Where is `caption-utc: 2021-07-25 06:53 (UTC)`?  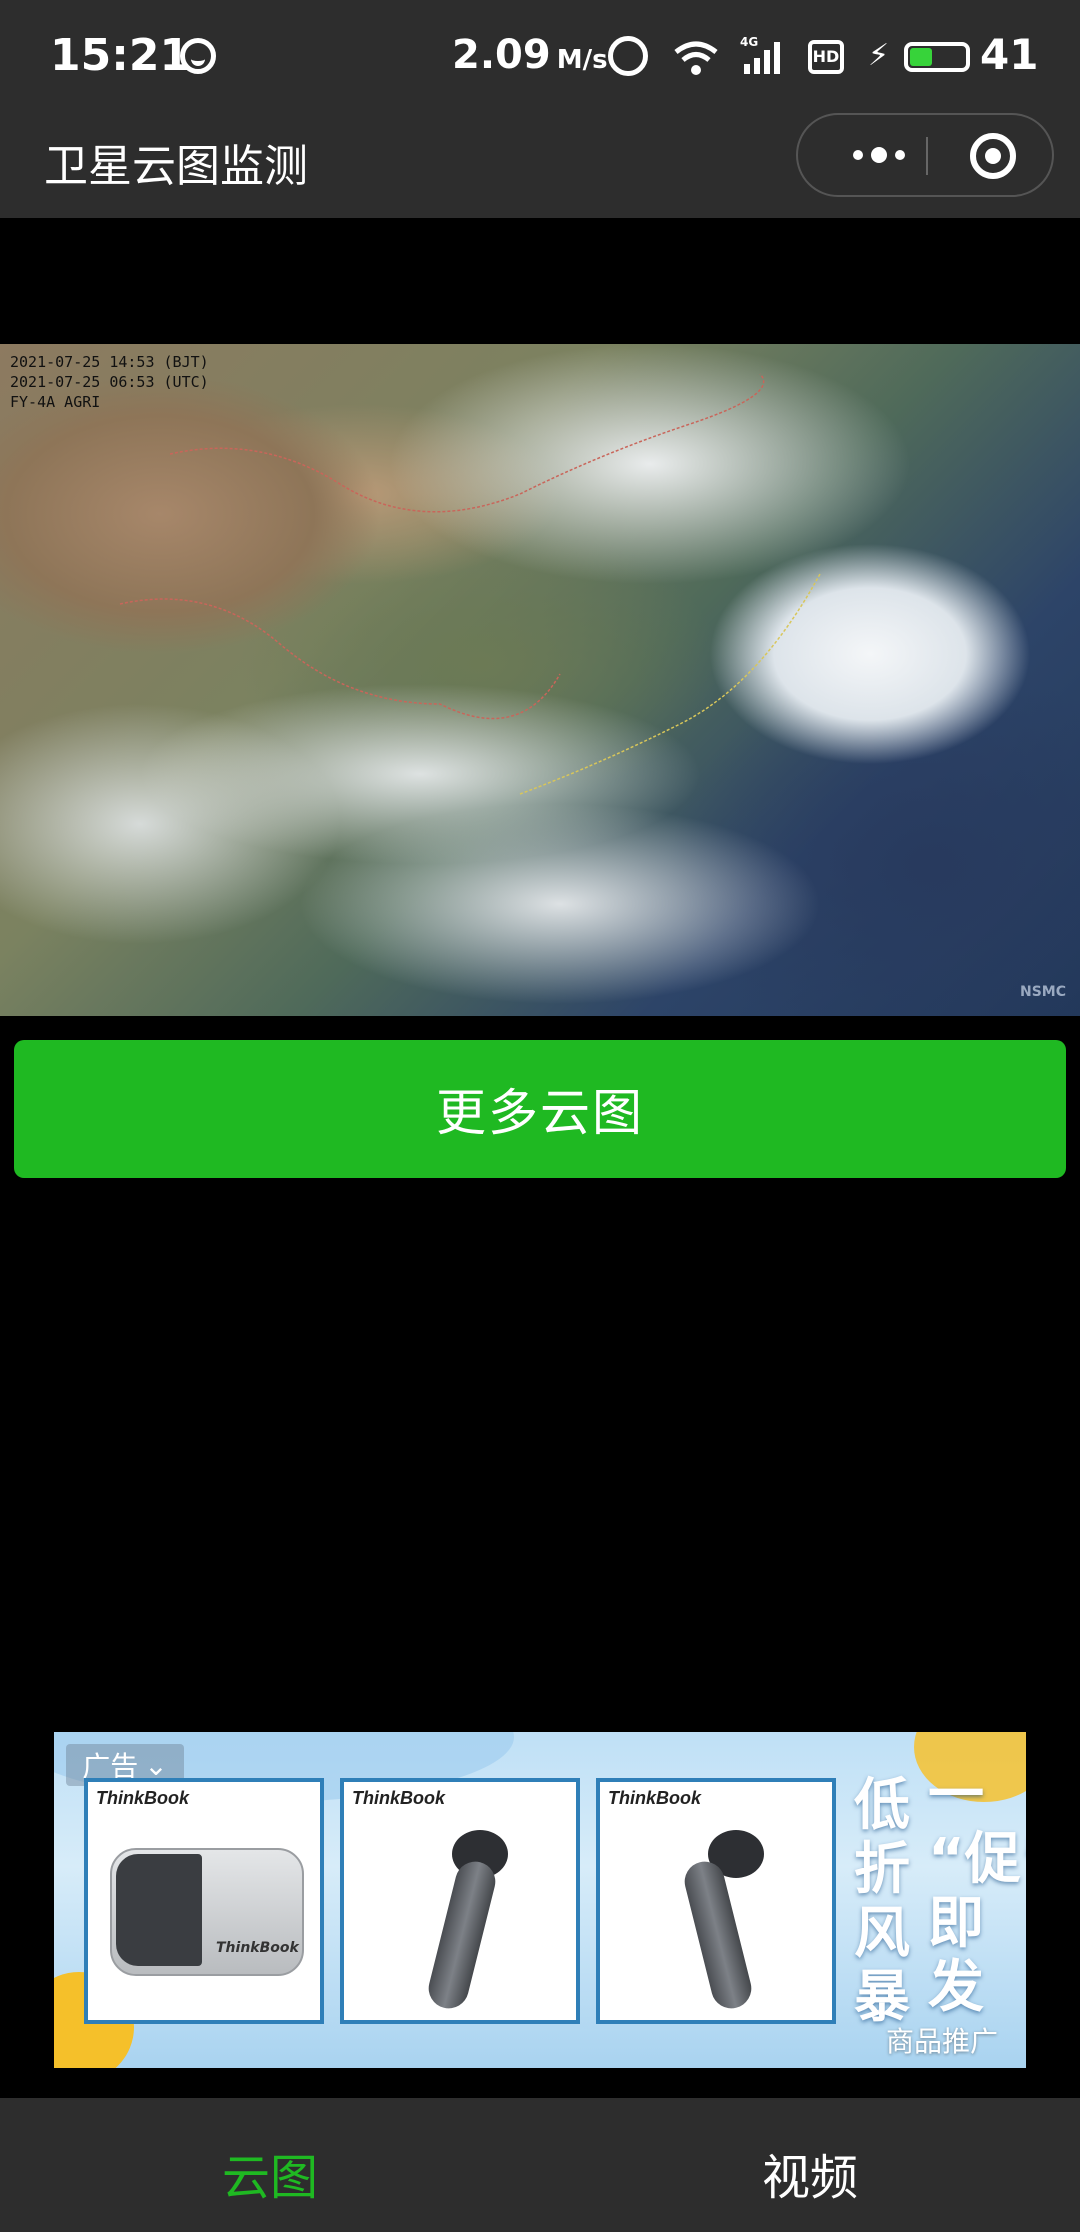 caption-utc: 2021-07-25 06:53 (UTC) is located at coordinates (109, 382).